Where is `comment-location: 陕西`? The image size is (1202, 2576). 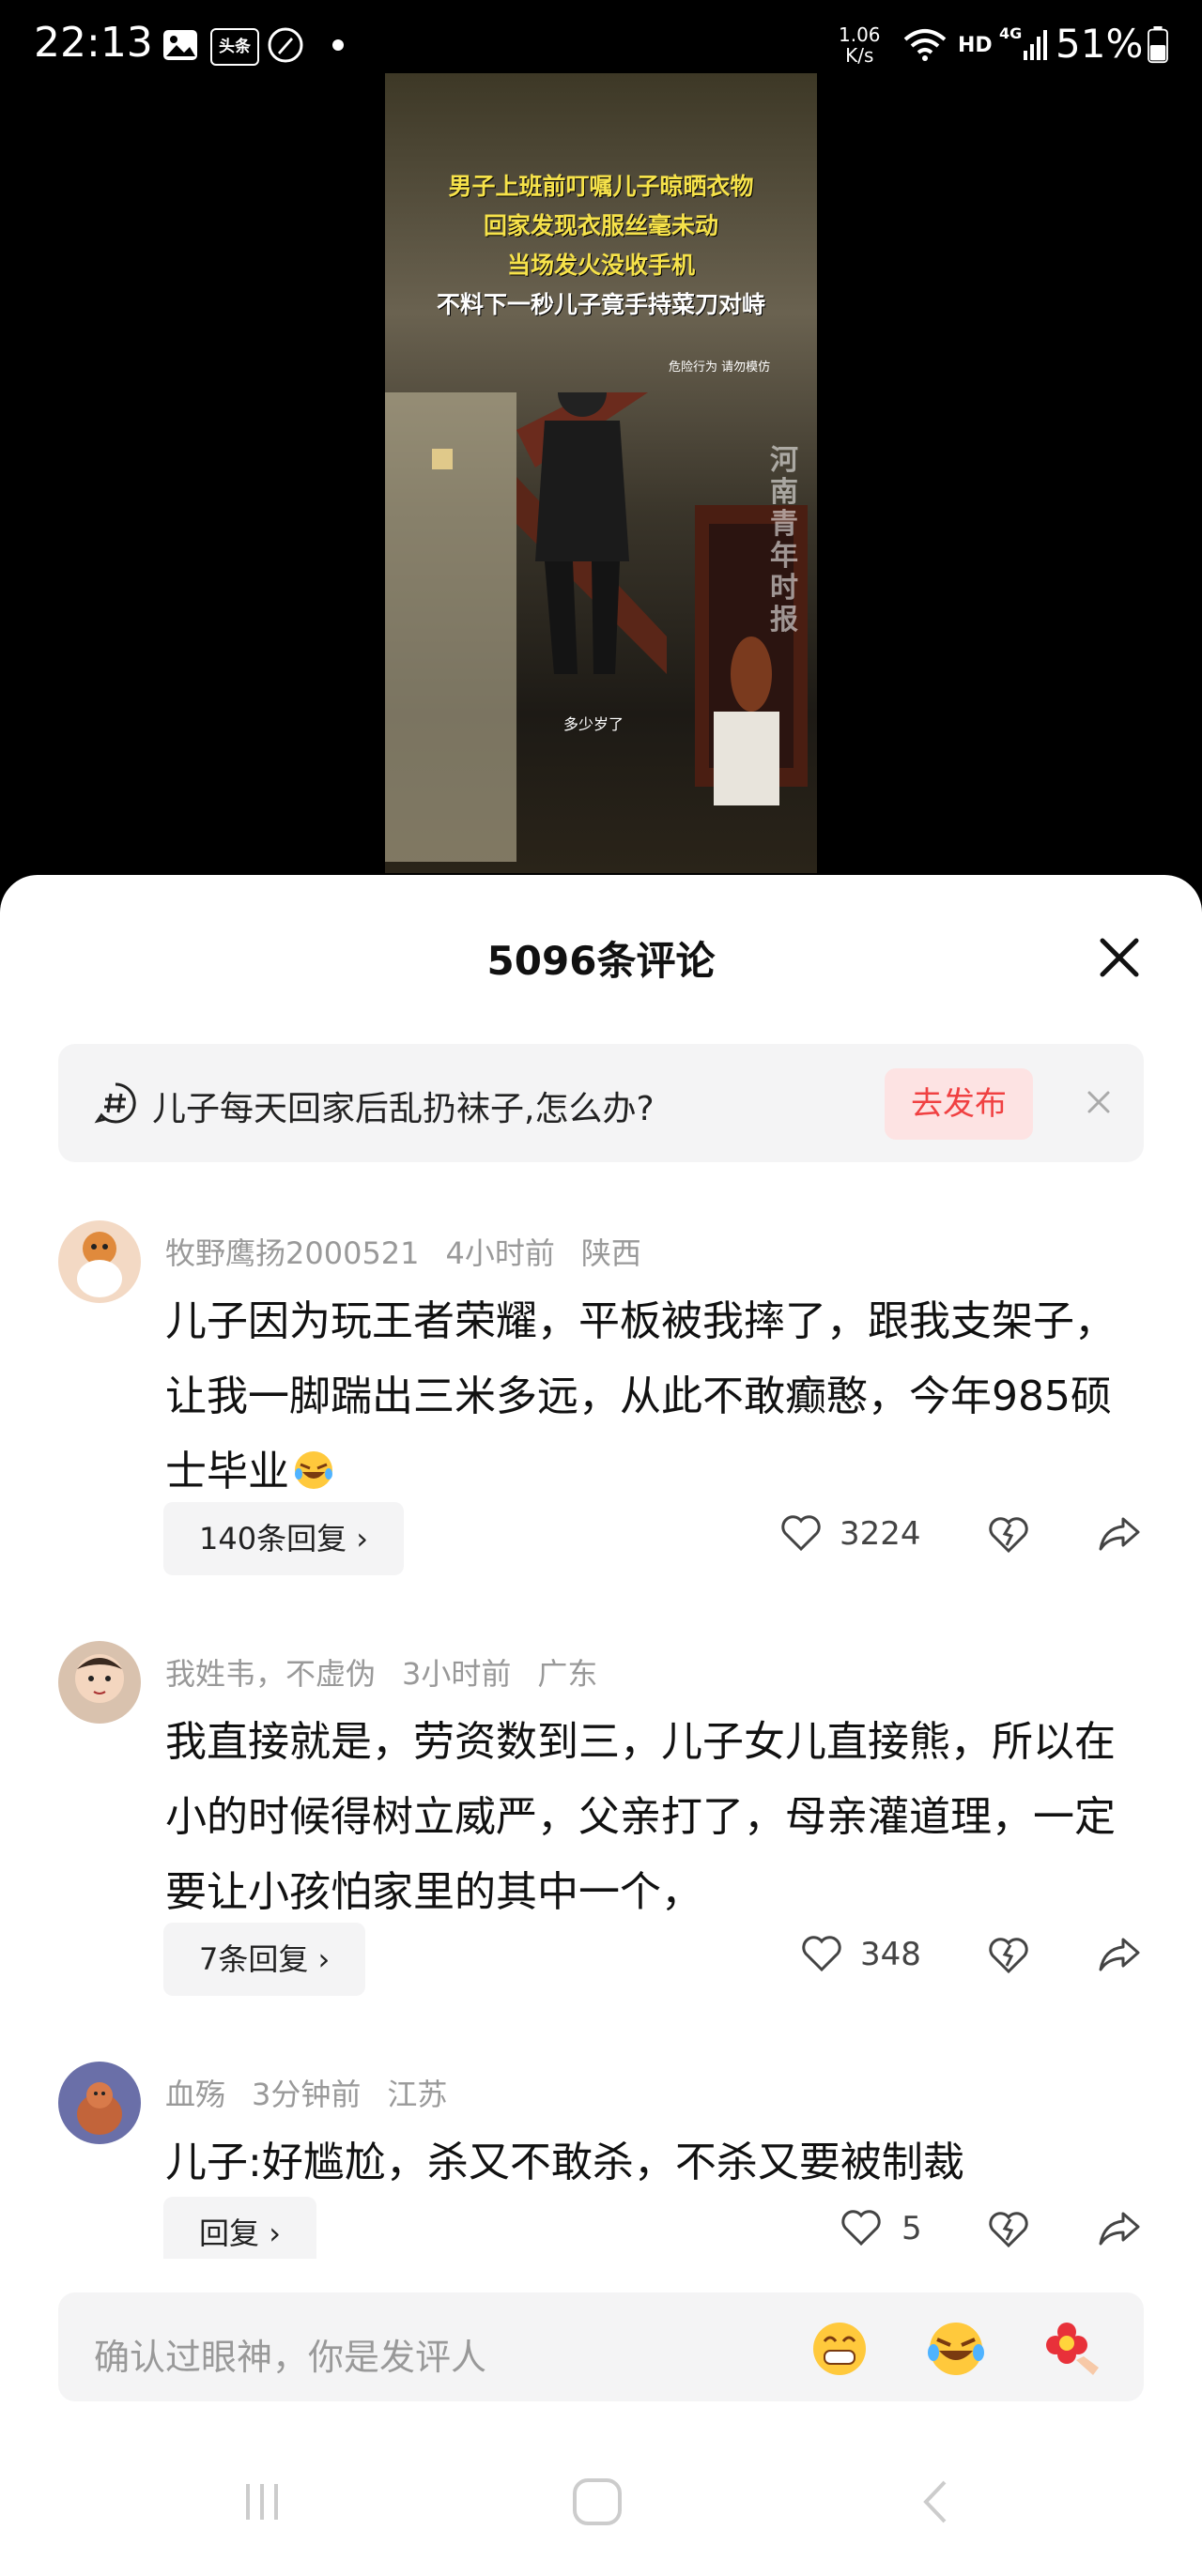
comment-location: 陕西 is located at coordinates (610, 1253).